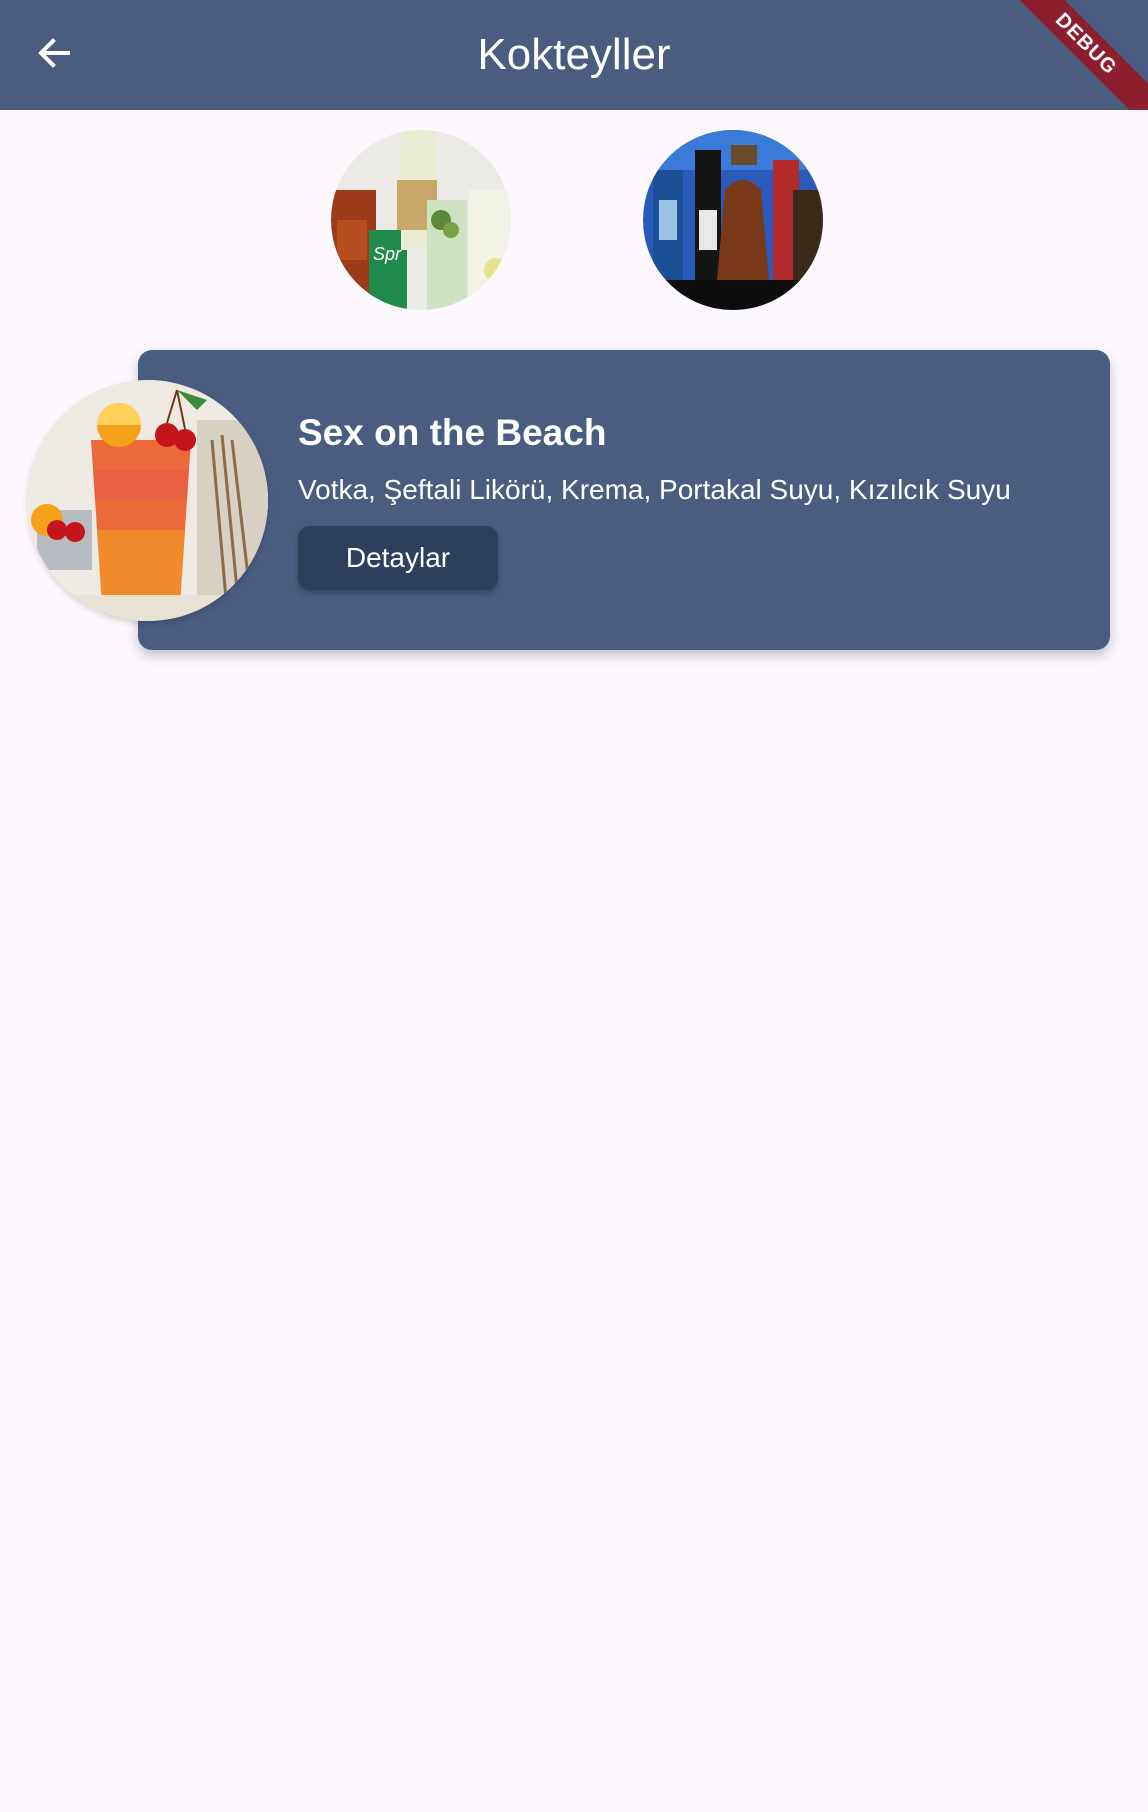 The height and width of the screenshot is (1812, 1148). What do you see at coordinates (147, 500) in the screenshot?
I see `cocktail-image` at bounding box center [147, 500].